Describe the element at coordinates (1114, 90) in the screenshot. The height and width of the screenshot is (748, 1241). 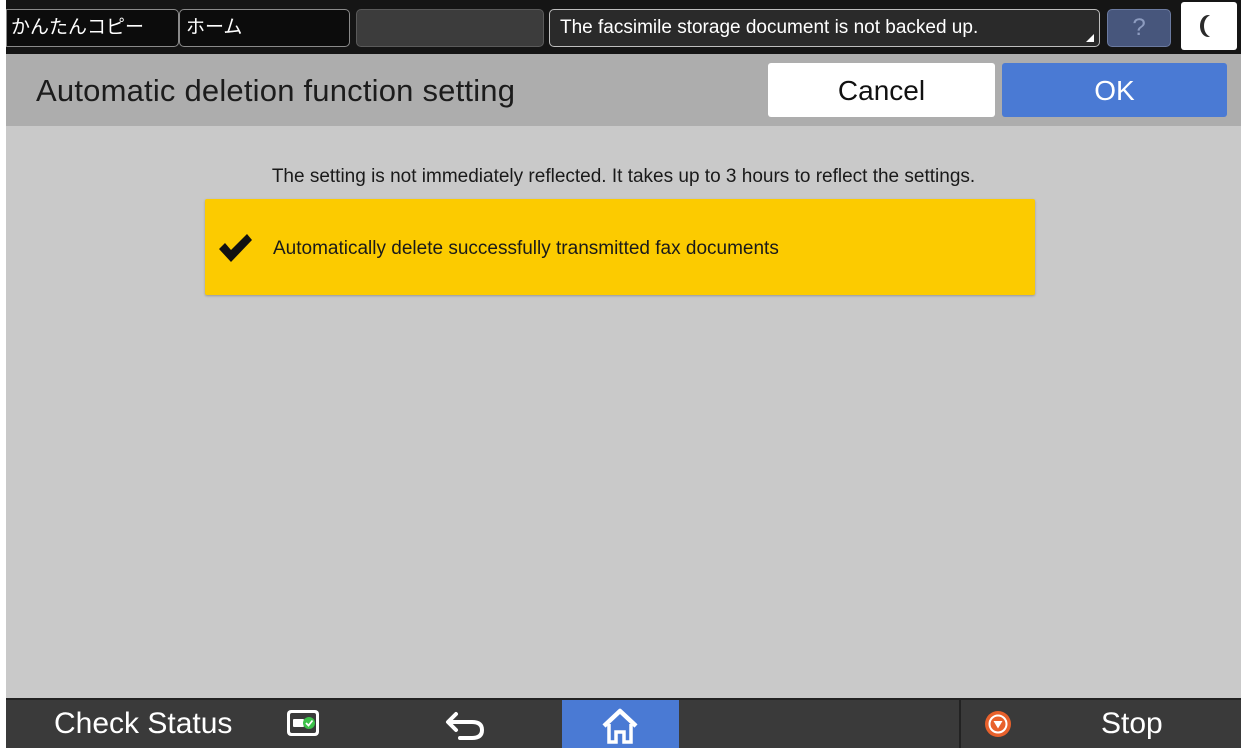
I see `ok-button: OK` at that location.